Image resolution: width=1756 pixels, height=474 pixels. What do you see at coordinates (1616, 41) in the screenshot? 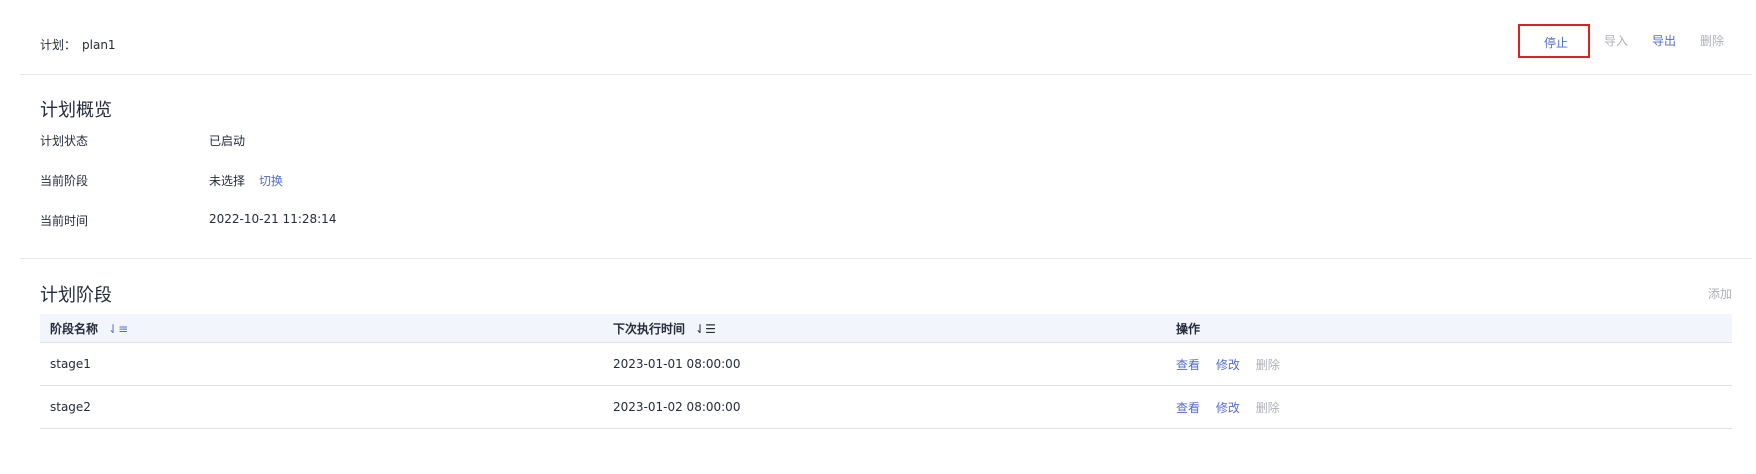
I see `import-button: 导入` at bounding box center [1616, 41].